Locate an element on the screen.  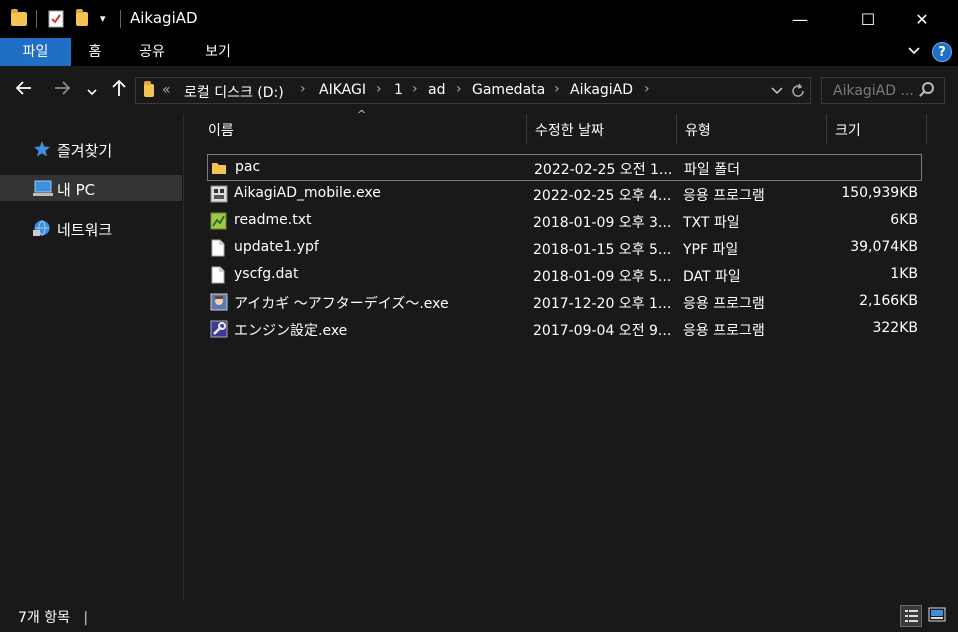
nav-item-quick-access: 즐겨찾기 is located at coordinates (91, 149).